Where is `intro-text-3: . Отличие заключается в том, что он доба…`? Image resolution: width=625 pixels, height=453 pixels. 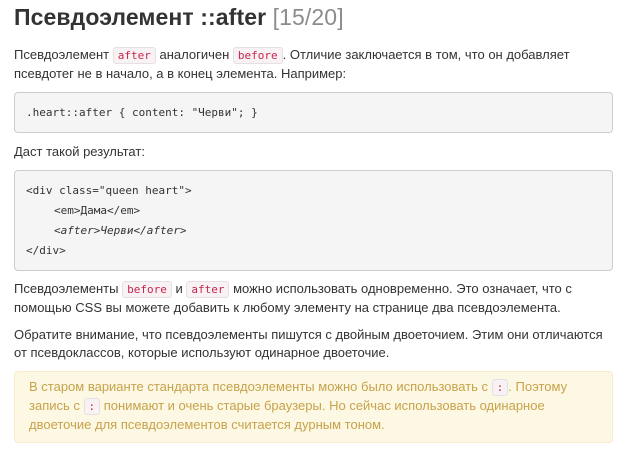
intro-text-3: . Отличие заключается в том, что он доба… is located at coordinates (426, 54).